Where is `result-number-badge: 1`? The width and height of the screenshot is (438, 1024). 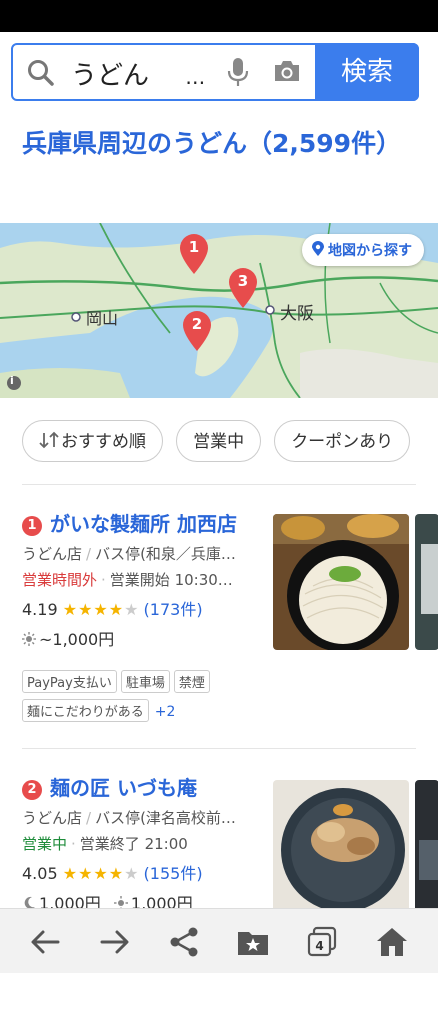
result-number-badge: 1 is located at coordinates (32, 526).